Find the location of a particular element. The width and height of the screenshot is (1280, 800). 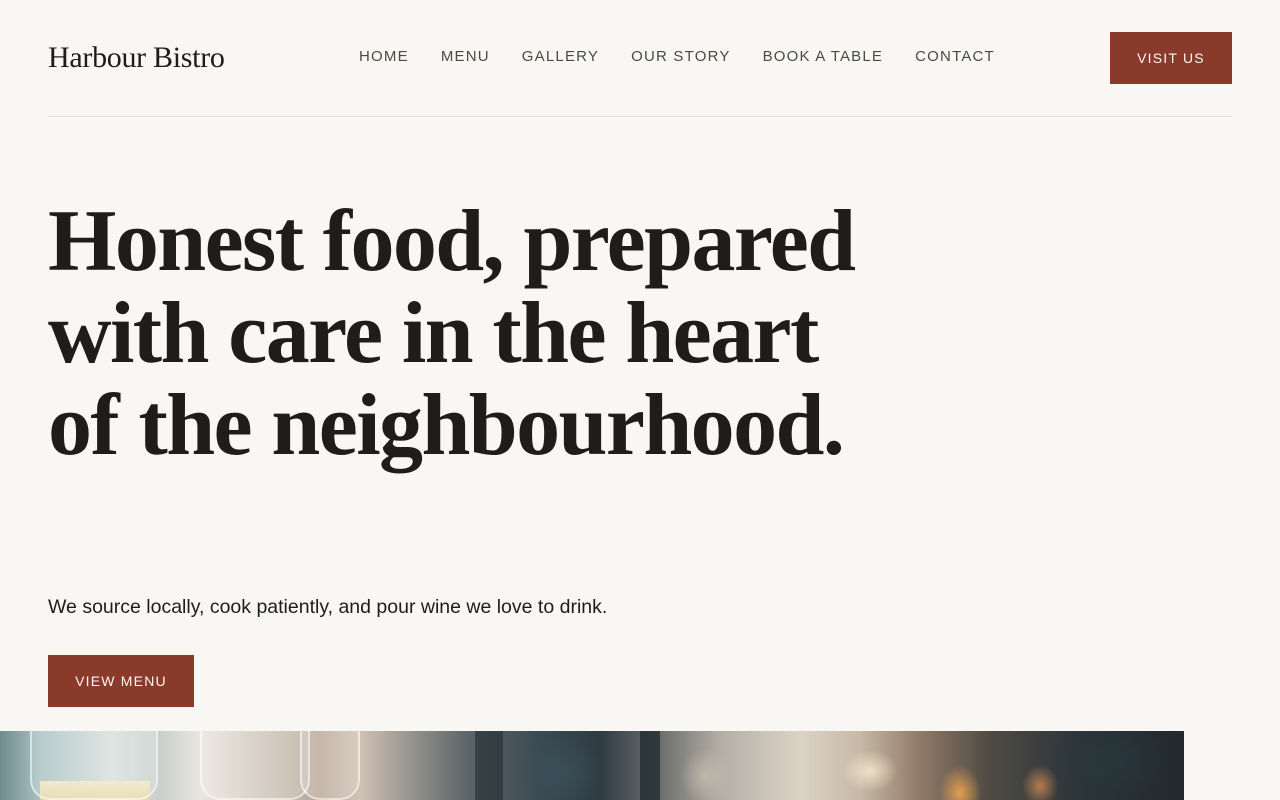

nav-item-home: HOME is located at coordinates (384, 57).